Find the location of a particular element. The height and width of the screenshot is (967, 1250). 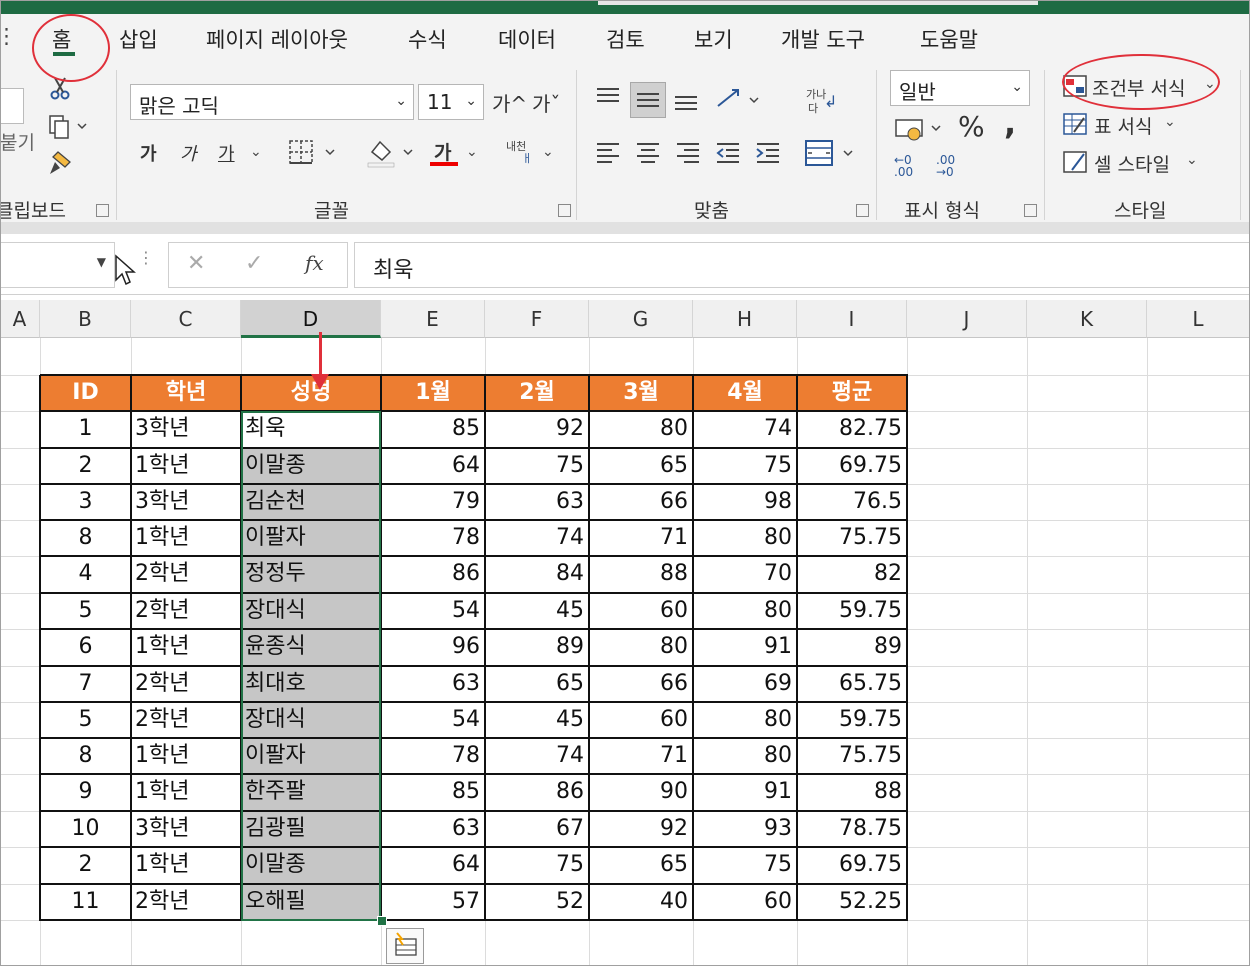

table-cell: 64 is located at coordinates (433, 466).